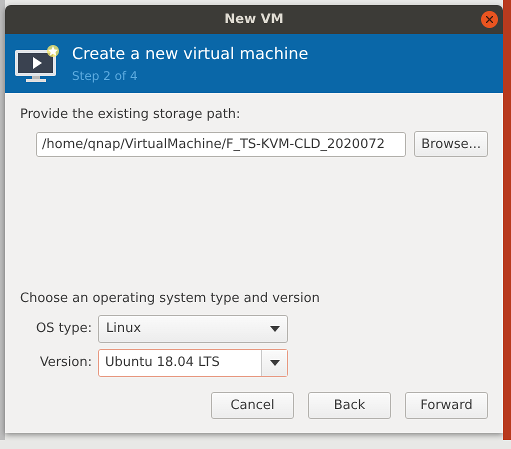 This screenshot has height=449, width=511. I want to click on field-label: OS type:, so click(63, 328).